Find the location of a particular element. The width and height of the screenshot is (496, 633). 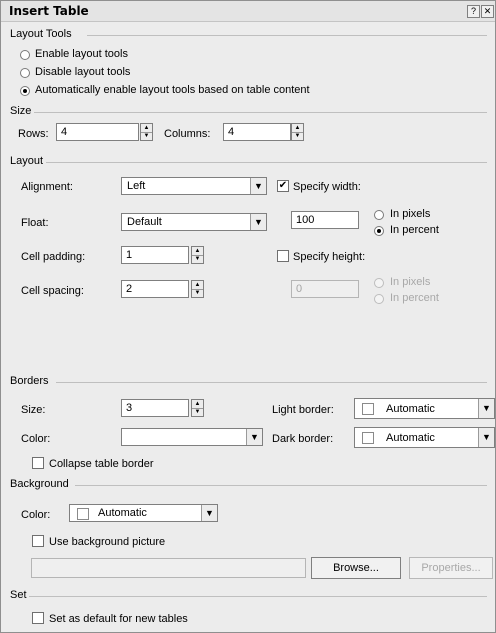

float-select: Default ▼ is located at coordinates (194, 222).